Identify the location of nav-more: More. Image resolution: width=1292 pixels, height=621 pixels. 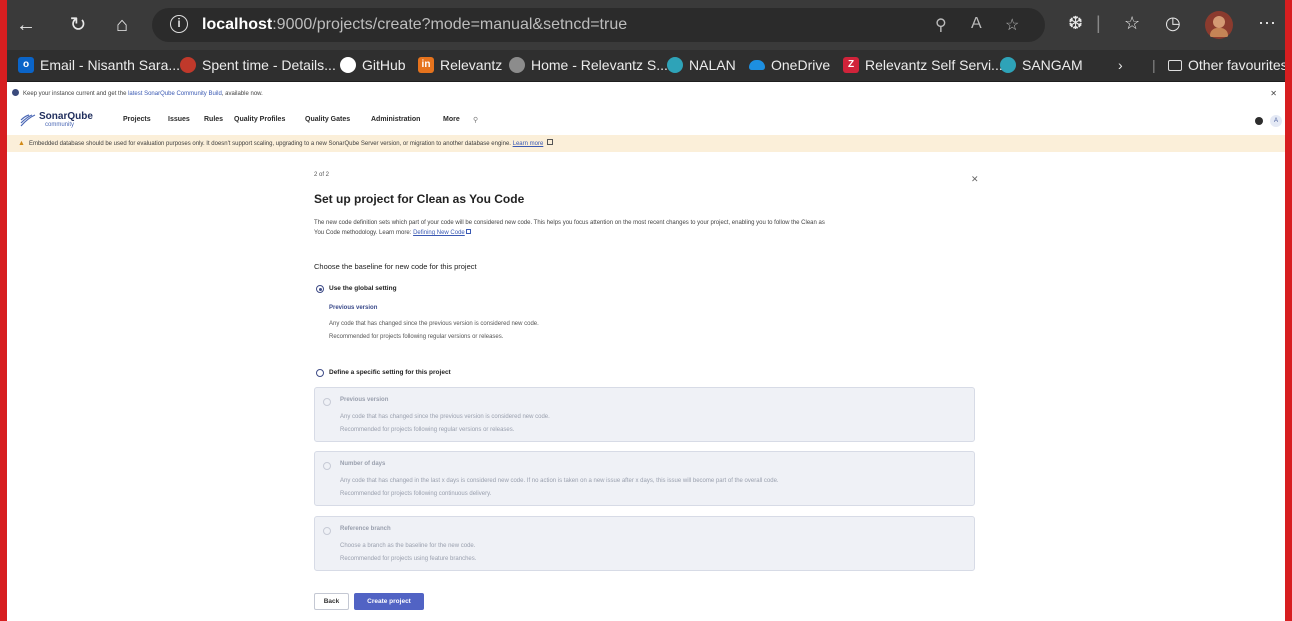
(451, 119).